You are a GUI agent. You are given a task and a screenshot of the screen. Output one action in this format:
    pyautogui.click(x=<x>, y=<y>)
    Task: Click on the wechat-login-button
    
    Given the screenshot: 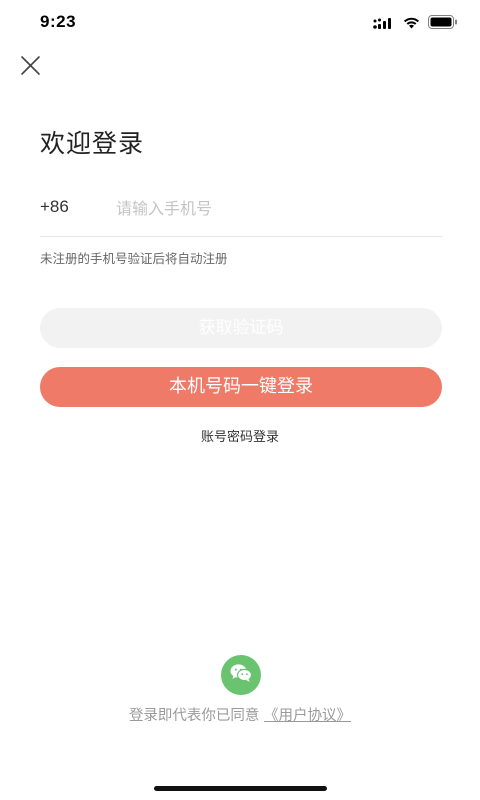 What is the action you would take?
    pyautogui.click(x=241, y=675)
    